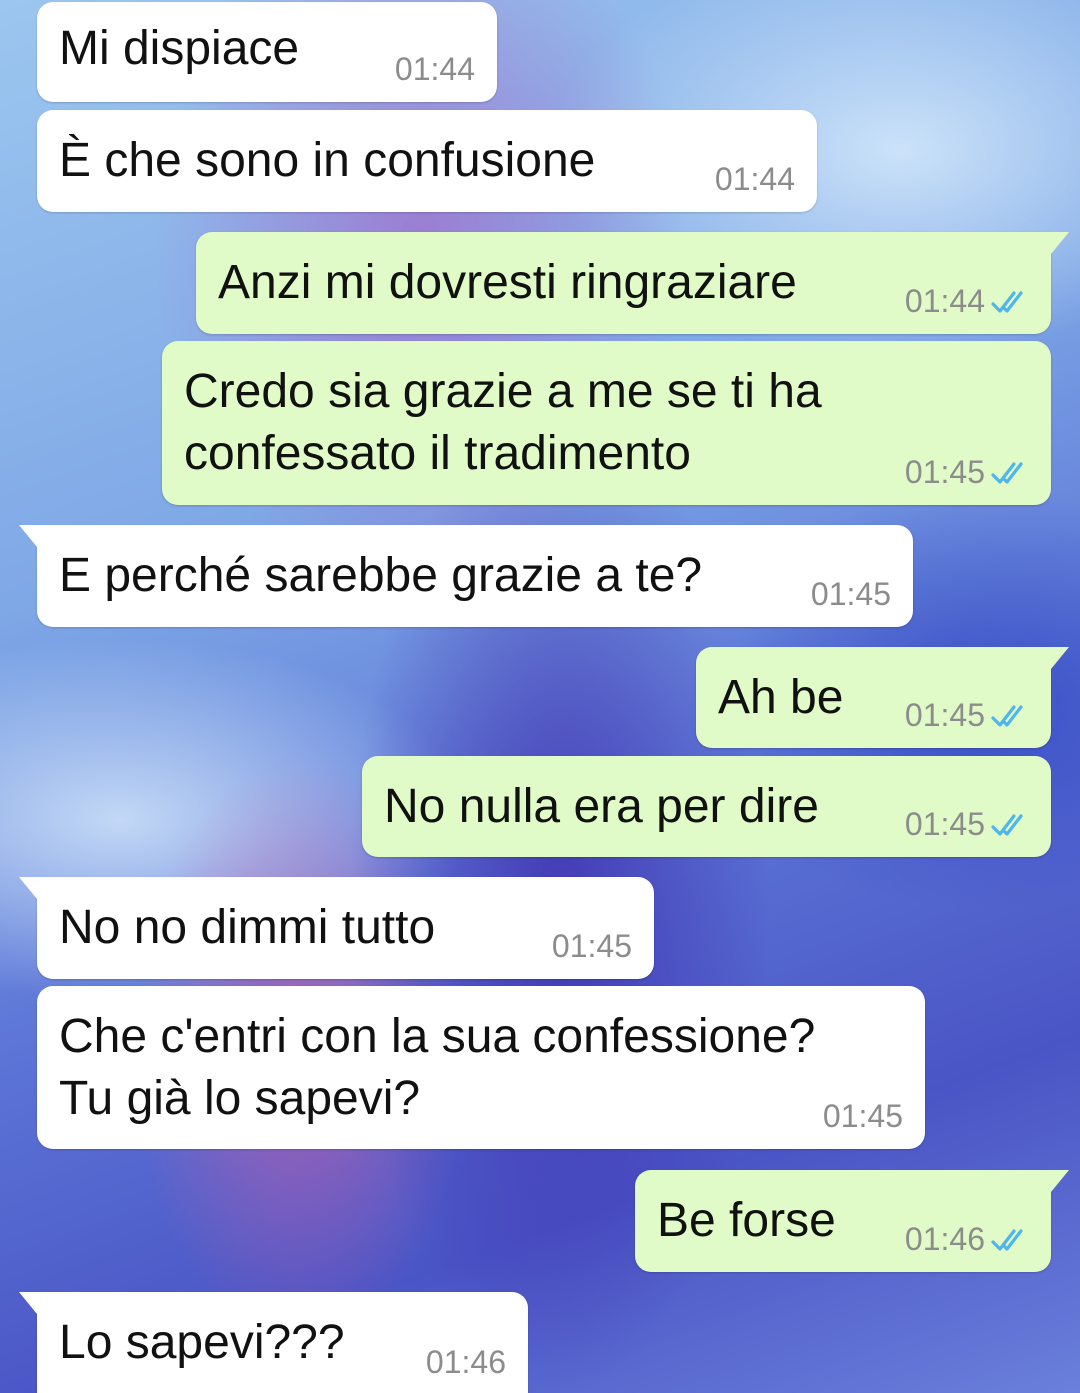  Describe the element at coordinates (746, 1220) in the screenshot. I see `message-text: Be forse` at that location.